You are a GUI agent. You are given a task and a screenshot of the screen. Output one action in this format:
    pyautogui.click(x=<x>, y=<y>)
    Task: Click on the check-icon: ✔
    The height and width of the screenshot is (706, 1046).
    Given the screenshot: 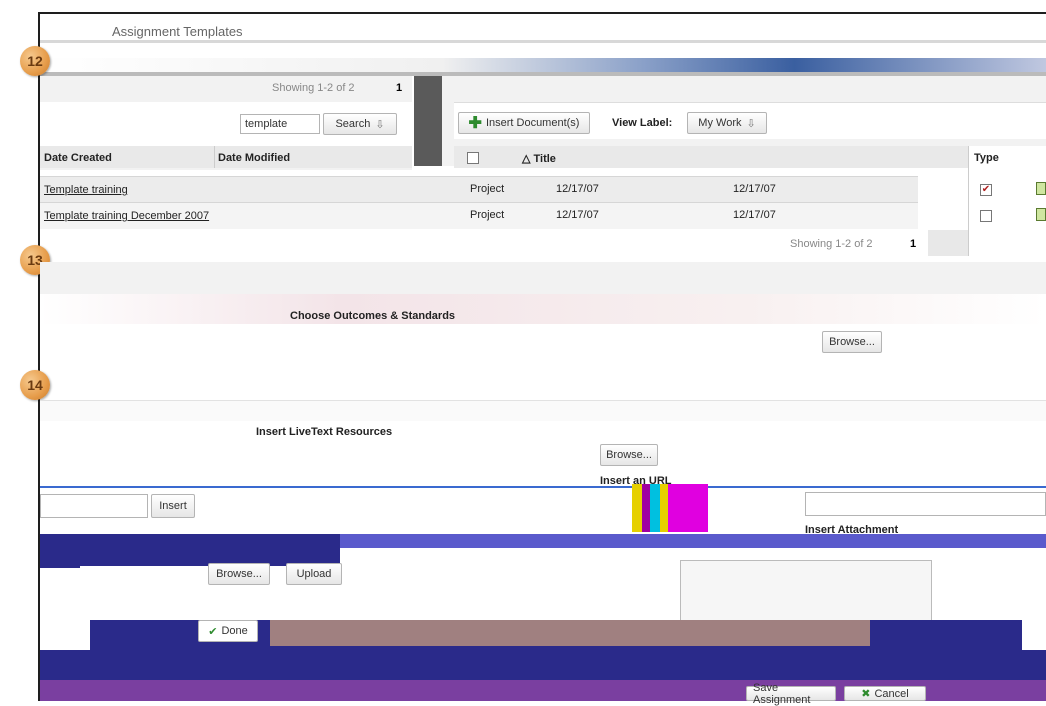 What is the action you would take?
    pyautogui.click(x=213, y=631)
    